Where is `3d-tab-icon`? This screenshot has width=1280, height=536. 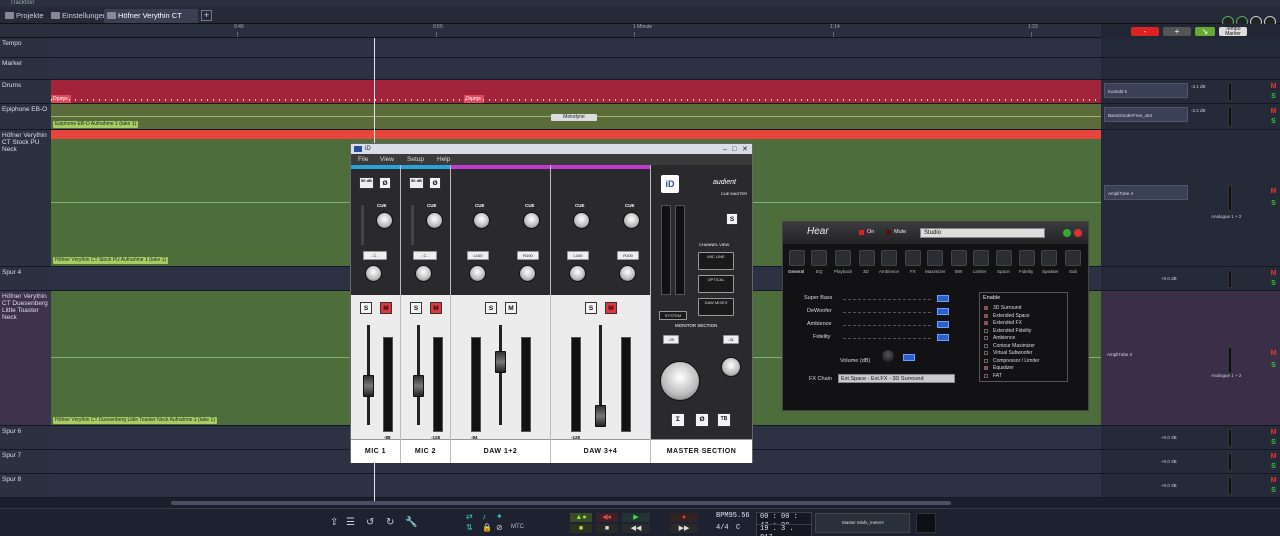 3d-tab-icon is located at coordinates (867, 258).